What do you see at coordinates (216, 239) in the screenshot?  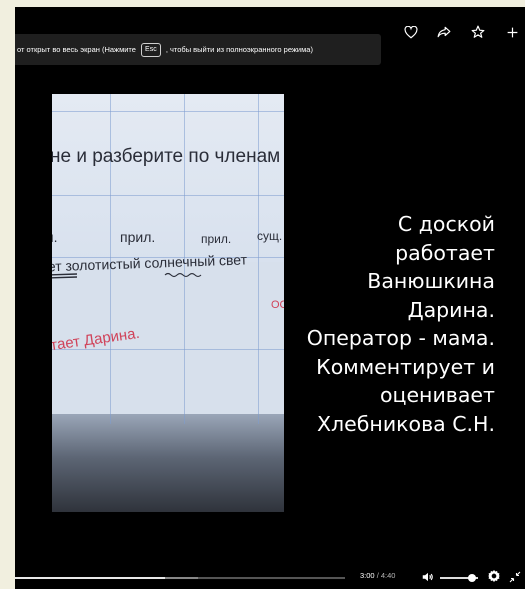 I see `board-pos-3: прил.` at bounding box center [216, 239].